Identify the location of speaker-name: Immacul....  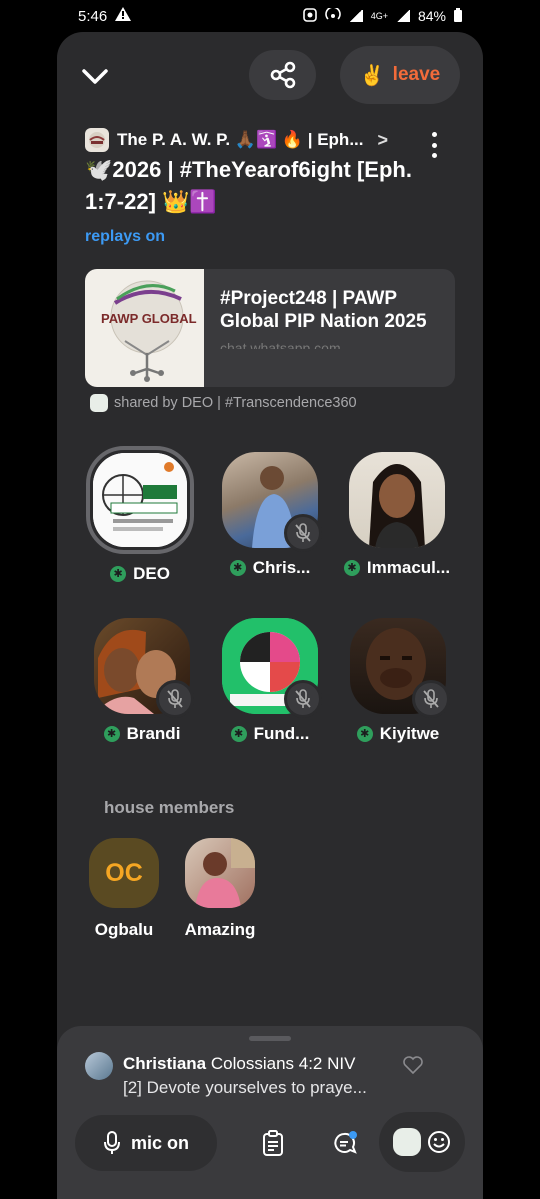
(408, 567).